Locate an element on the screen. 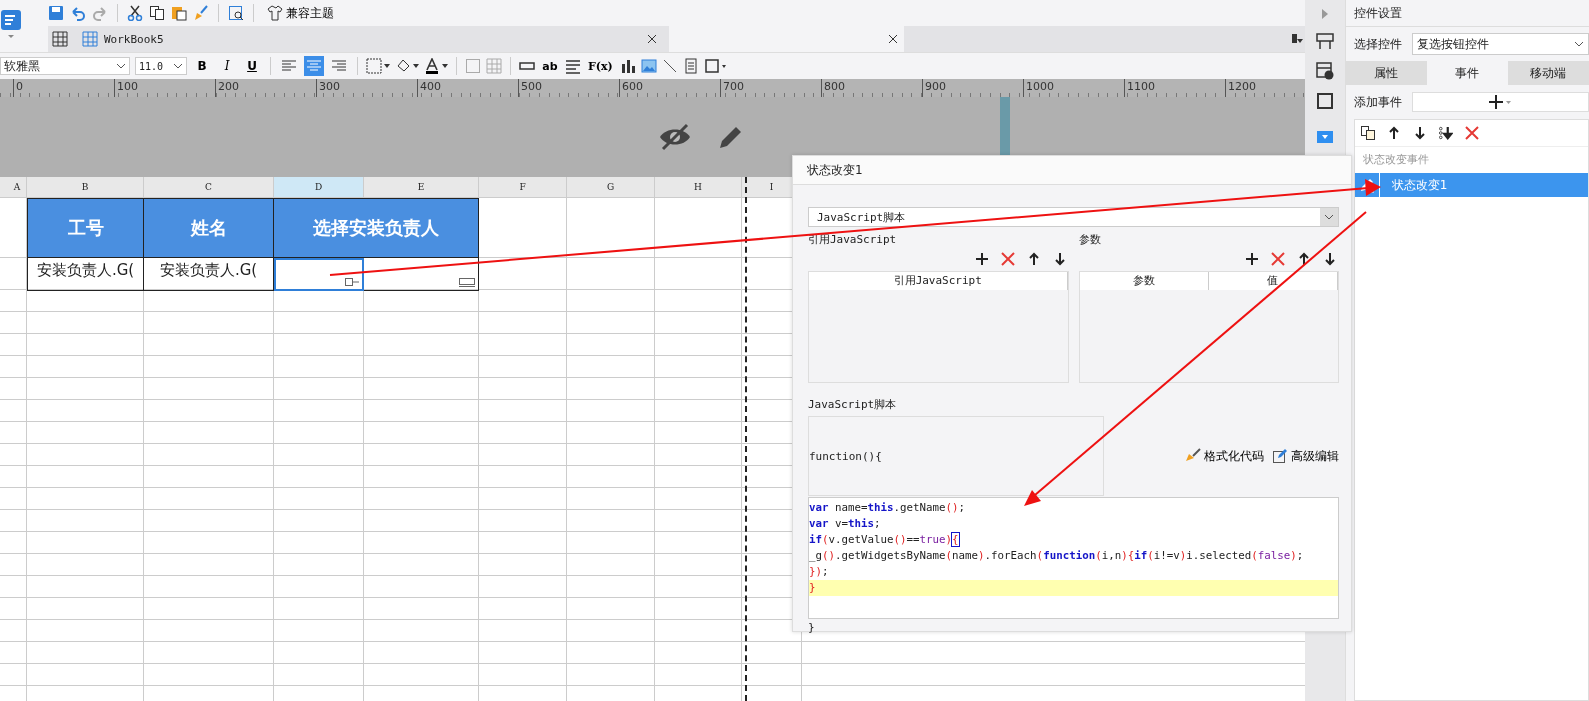 The width and height of the screenshot is (1589, 701). panel-tab: 移动端 is located at coordinates (1548, 73).